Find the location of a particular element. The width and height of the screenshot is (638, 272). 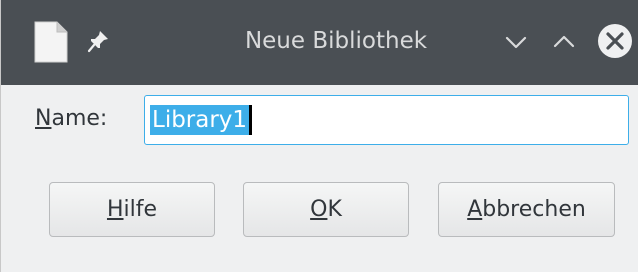

name-label-mnemonic: N is located at coordinates (43, 118).